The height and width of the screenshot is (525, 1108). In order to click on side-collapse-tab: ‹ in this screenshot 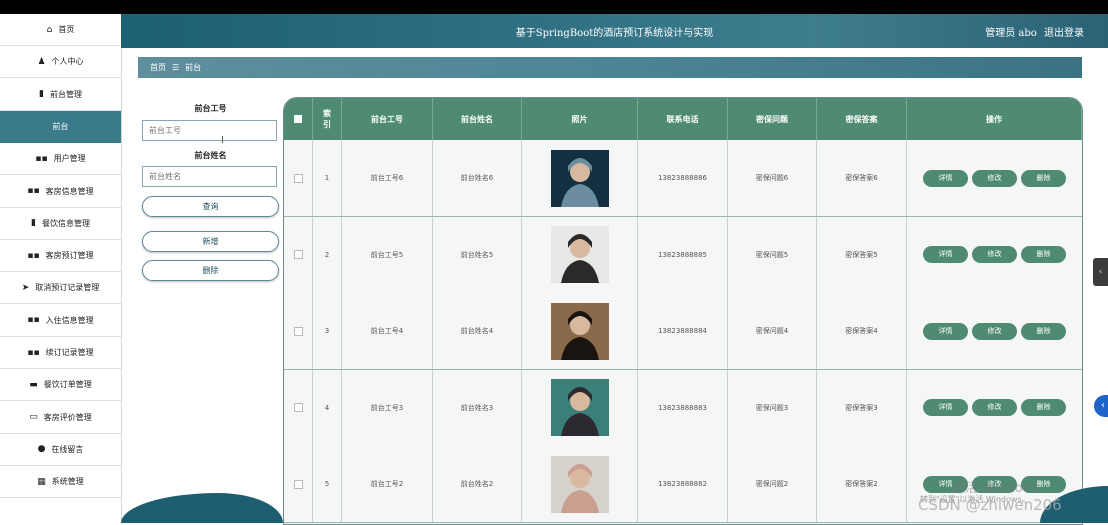, I will do `click(1100, 272)`.